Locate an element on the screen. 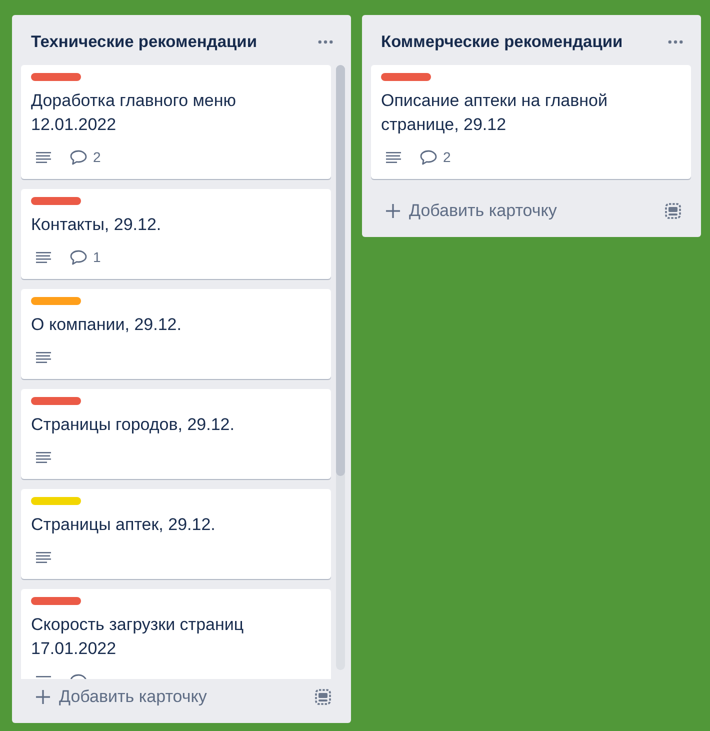 The height and width of the screenshot is (731, 710). card: Страницы аптек, 29.12. is located at coordinates (176, 534).